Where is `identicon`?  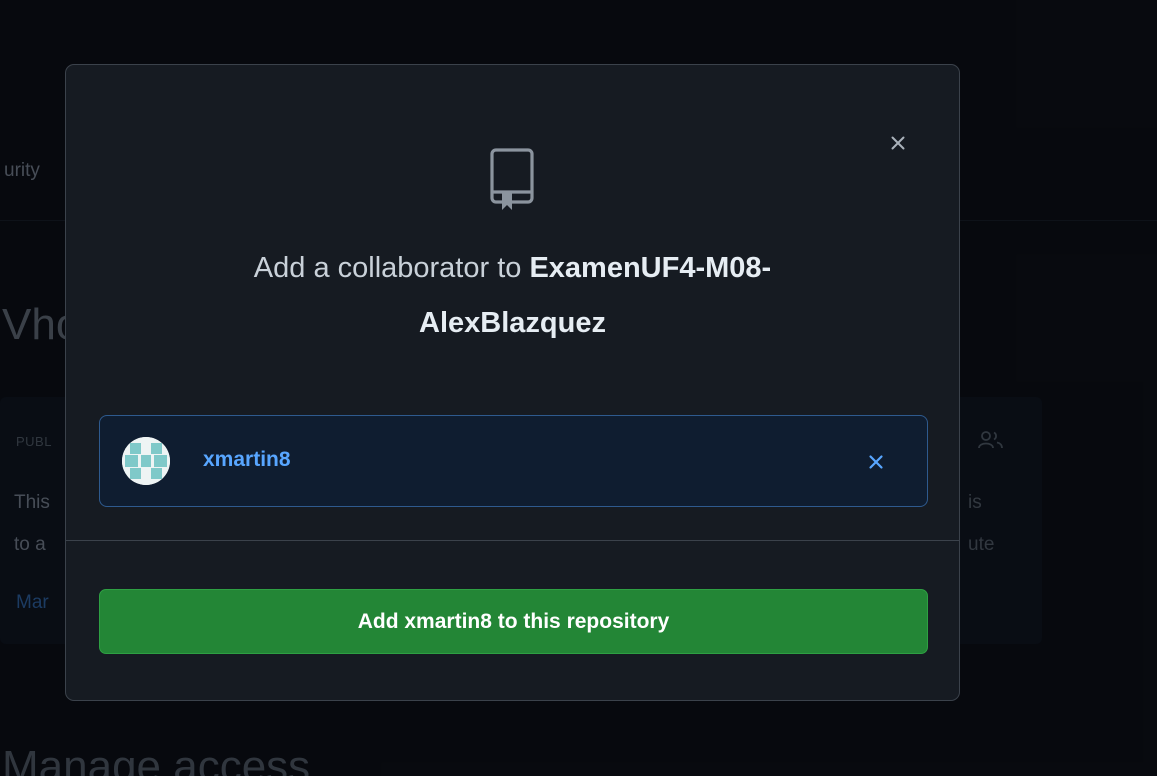
identicon is located at coordinates (146, 461).